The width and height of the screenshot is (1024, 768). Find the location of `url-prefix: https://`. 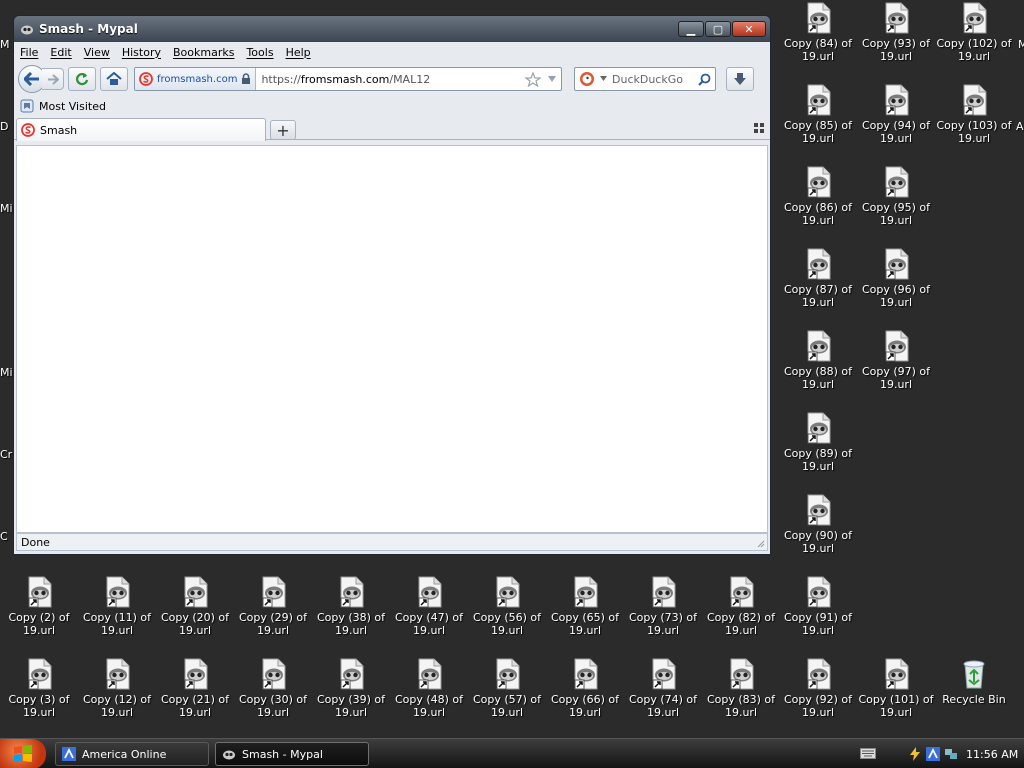

url-prefix: https:// is located at coordinates (281, 79).